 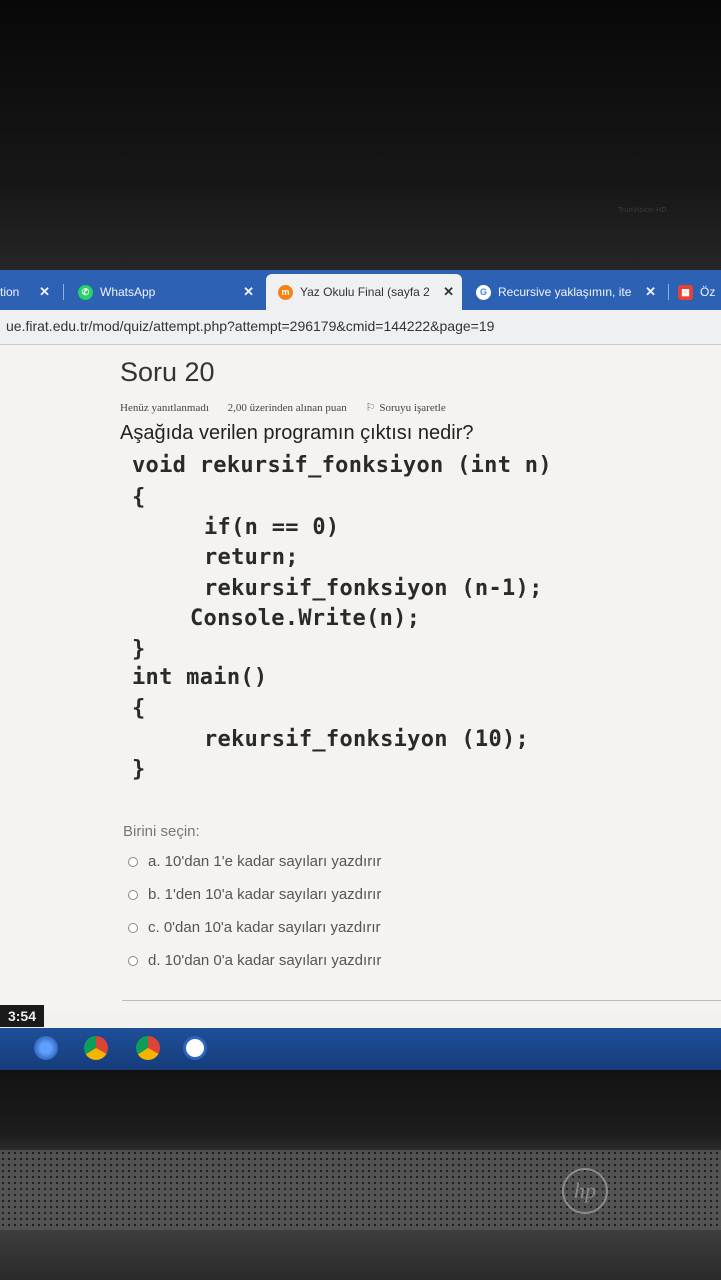 I want to click on tab-label: WhatsApp, so click(x=128, y=292).